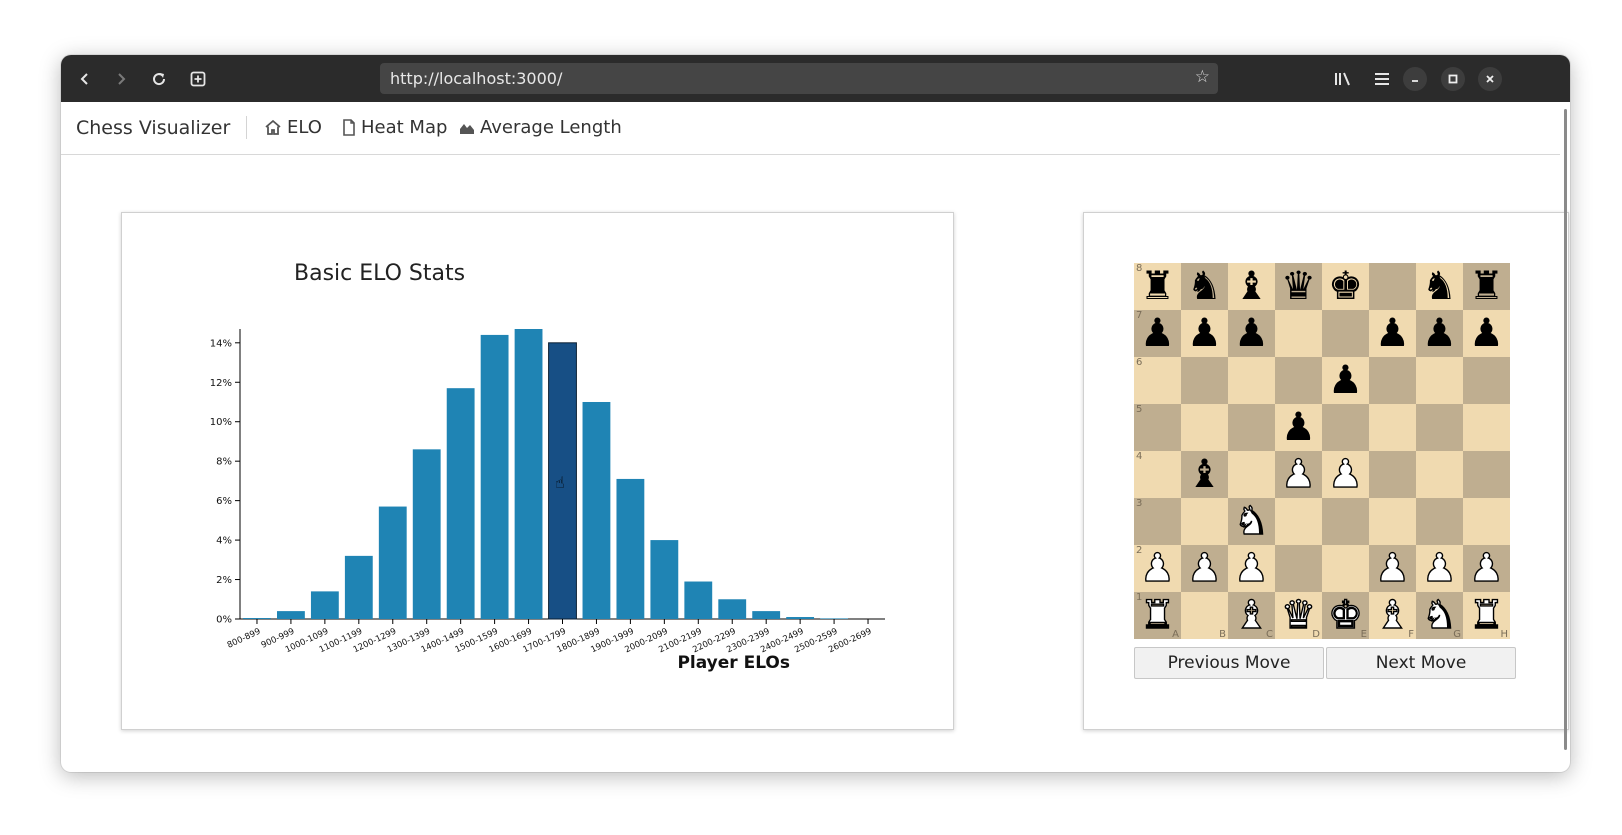 The width and height of the screenshot is (1622, 835). I want to click on white-bishop-icon: ♝, so click(1392, 615).